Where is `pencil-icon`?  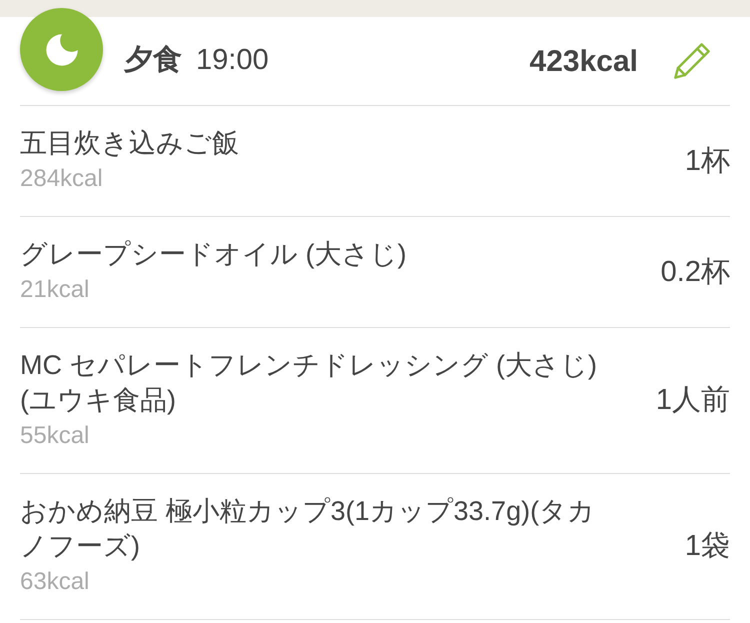 pencil-icon is located at coordinates (692, 61).